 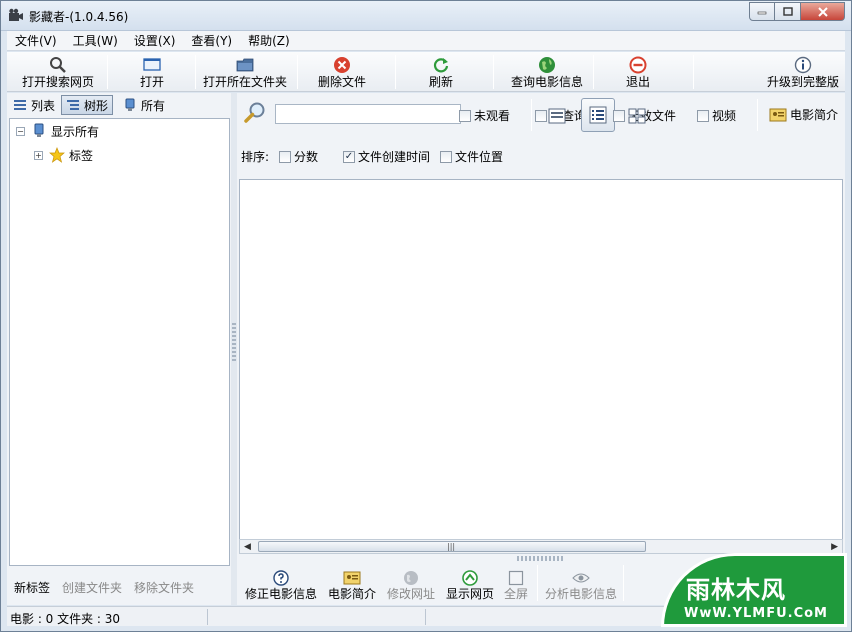 I want to click on delete-file-button: 删除文件, so click(x=342, y=72).